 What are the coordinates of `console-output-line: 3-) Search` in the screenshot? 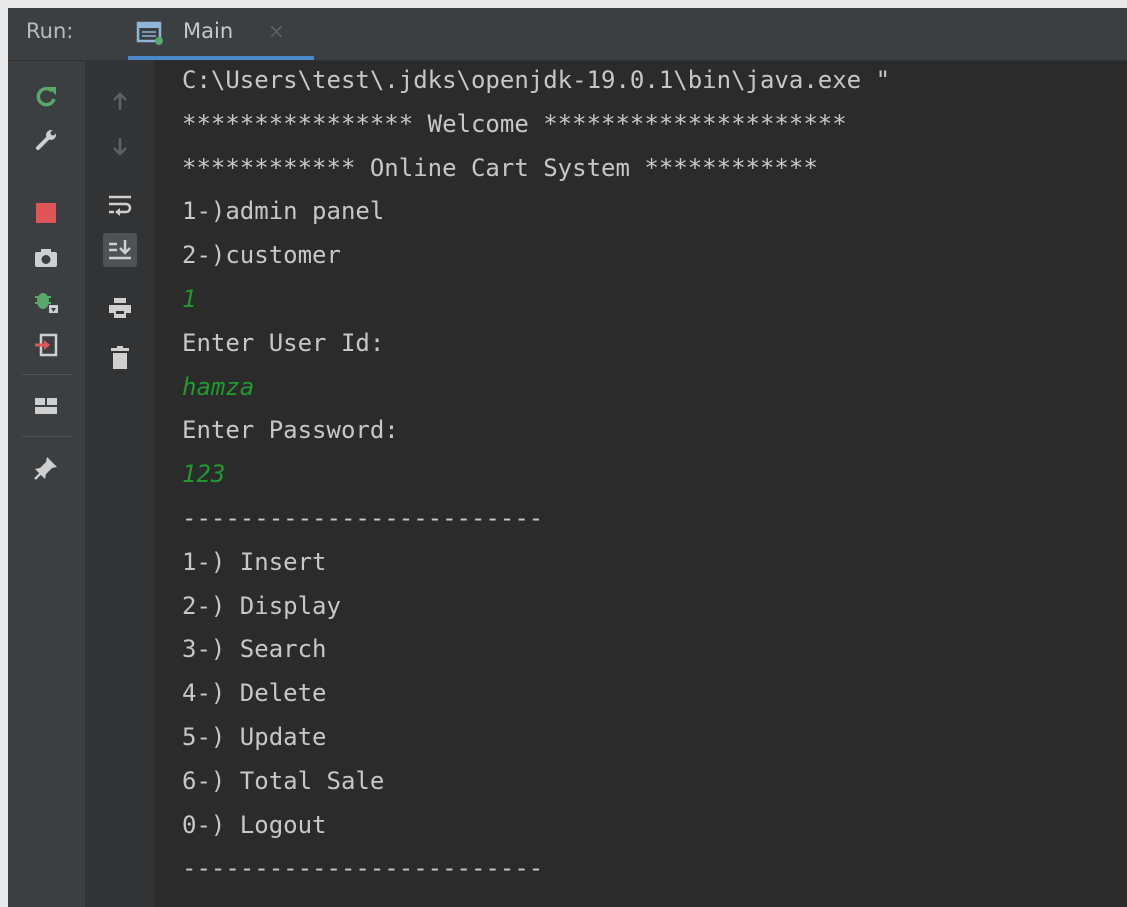 It's located at (254, 649).